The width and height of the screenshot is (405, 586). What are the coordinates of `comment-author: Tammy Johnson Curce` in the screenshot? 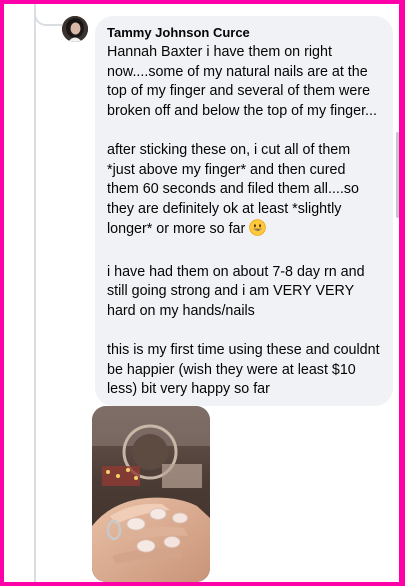 It's located at (244, 33).